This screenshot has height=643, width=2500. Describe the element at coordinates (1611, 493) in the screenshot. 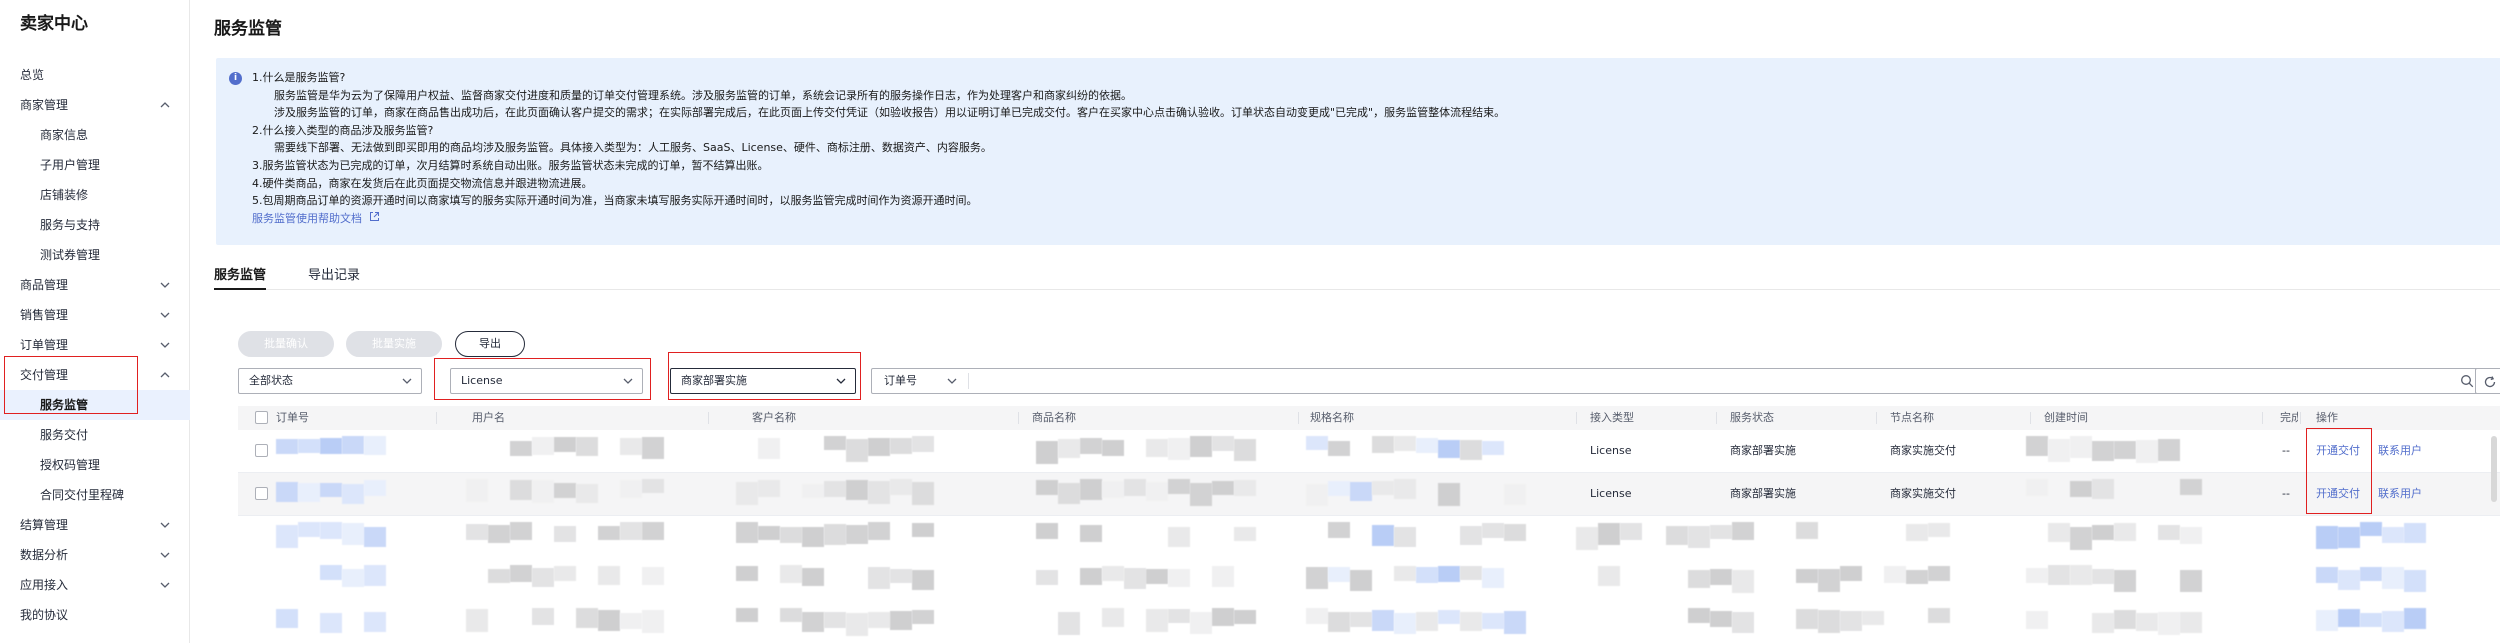

I see `cell-access-type: License` at that location.